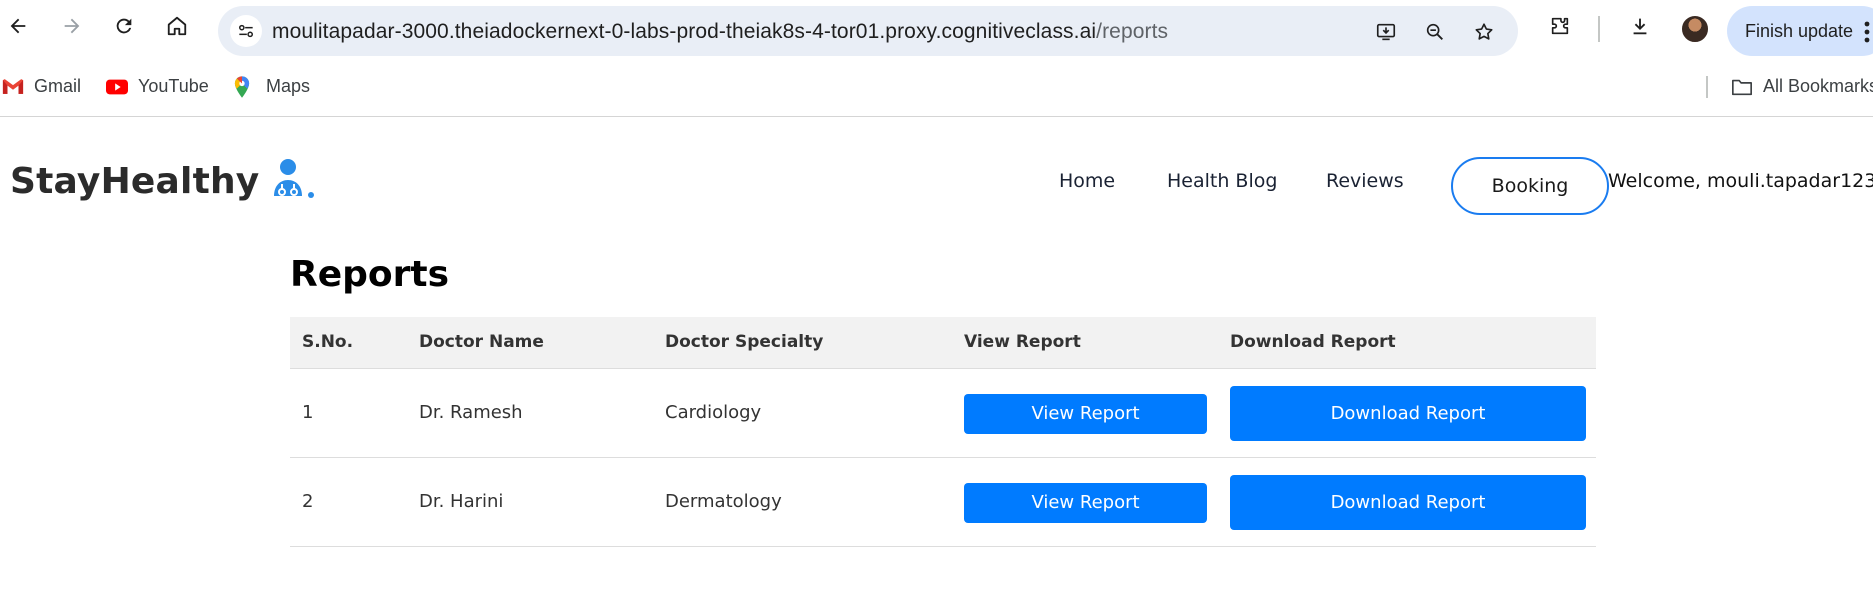 The width and height of the screenshot is (1873, 609). I want to click on cell-specialty: Cardiology, so click(802, 413).